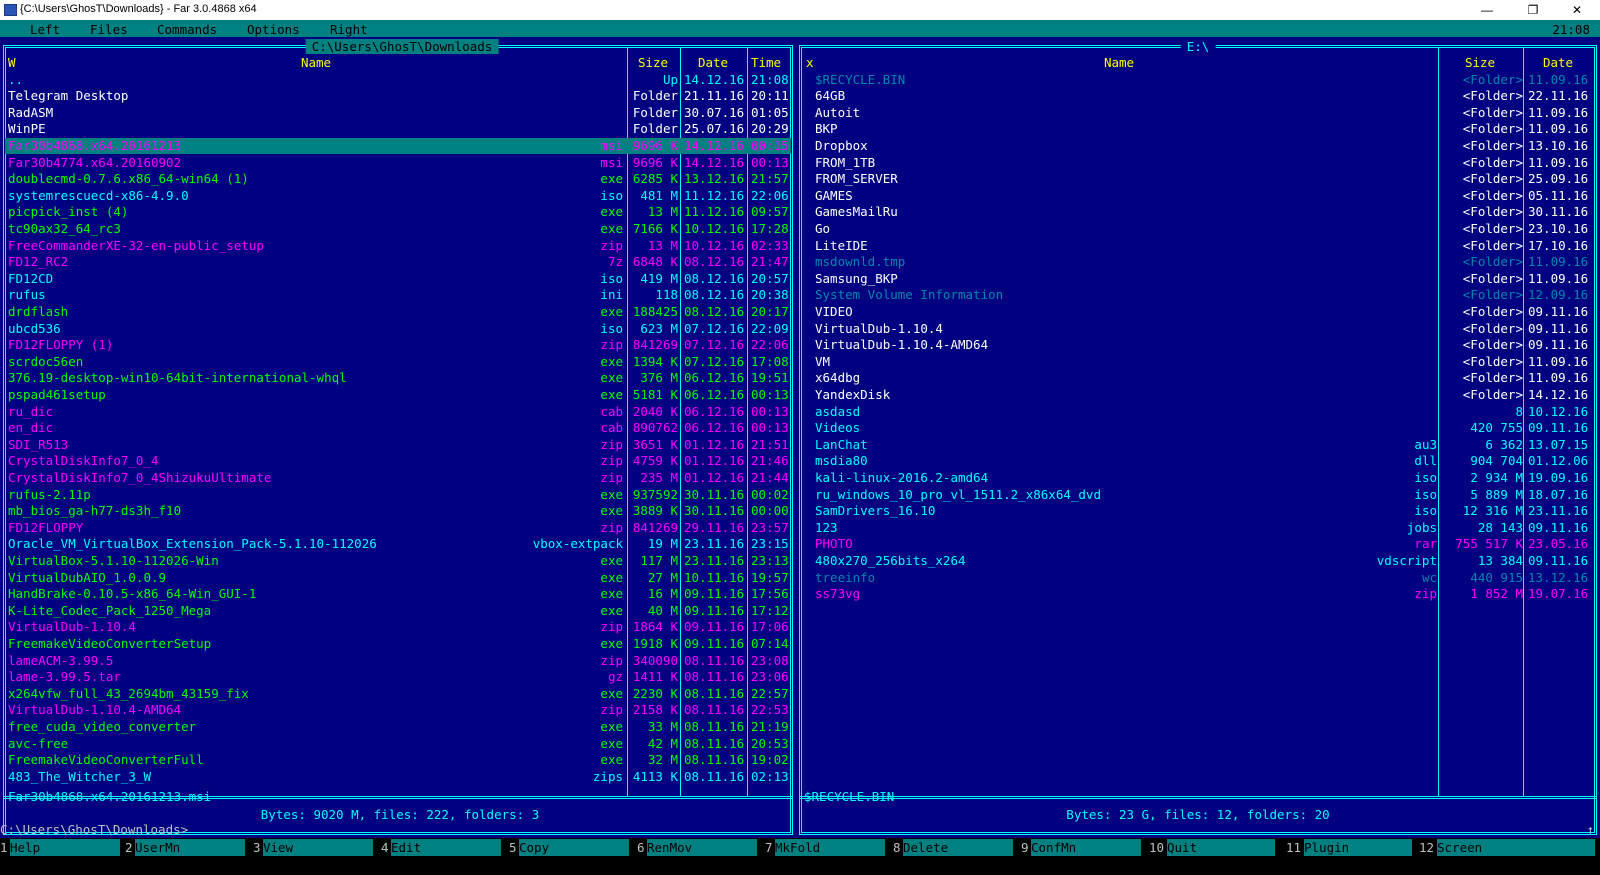  What do you see at coordinates (1198, 428) in the screenshot?
I see `file-row: Videos 420 755 09.11.16` at bounding box center [1198, 428].